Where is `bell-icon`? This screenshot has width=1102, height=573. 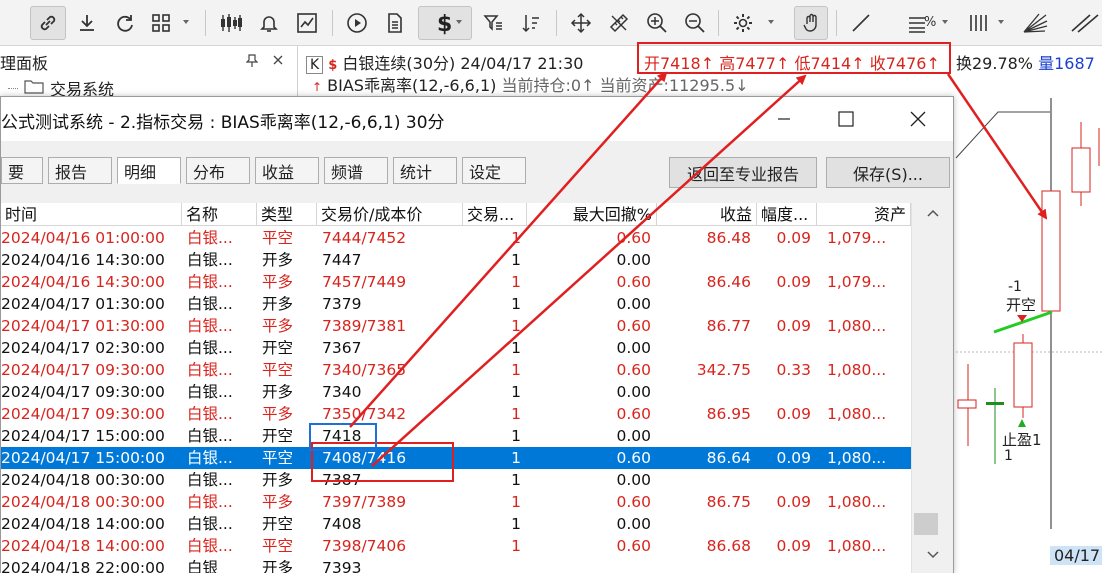
bell-icon is located at coordinates (269, 23).